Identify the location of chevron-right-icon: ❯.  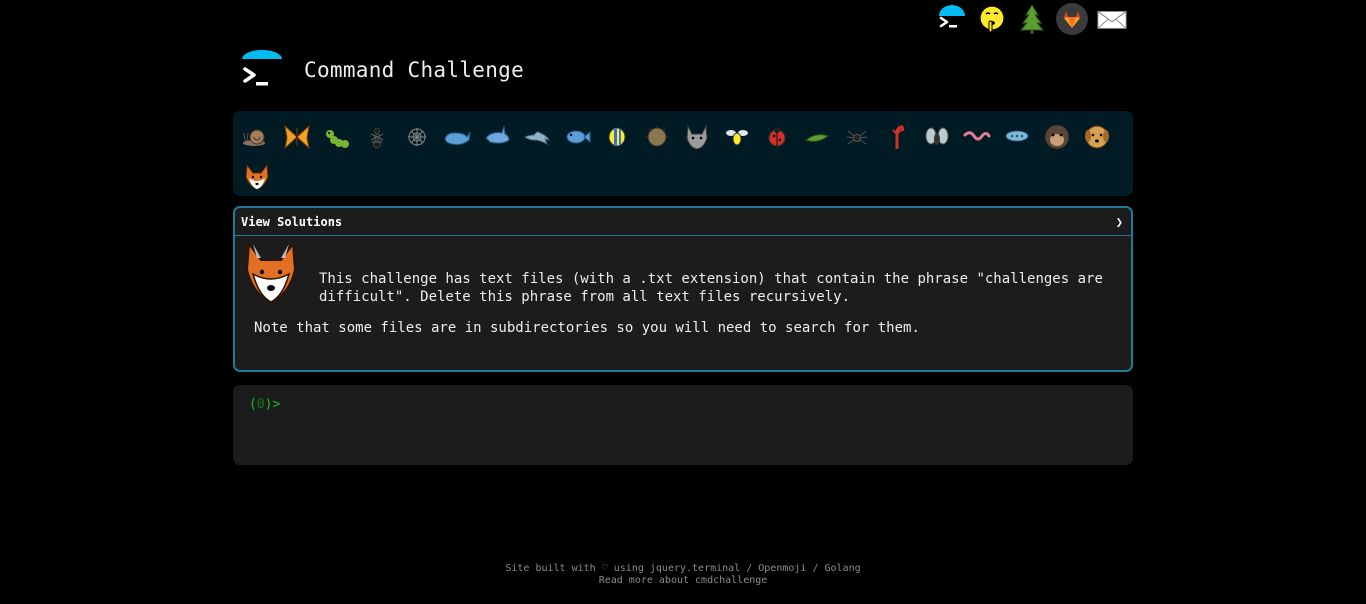
(1119, 221).